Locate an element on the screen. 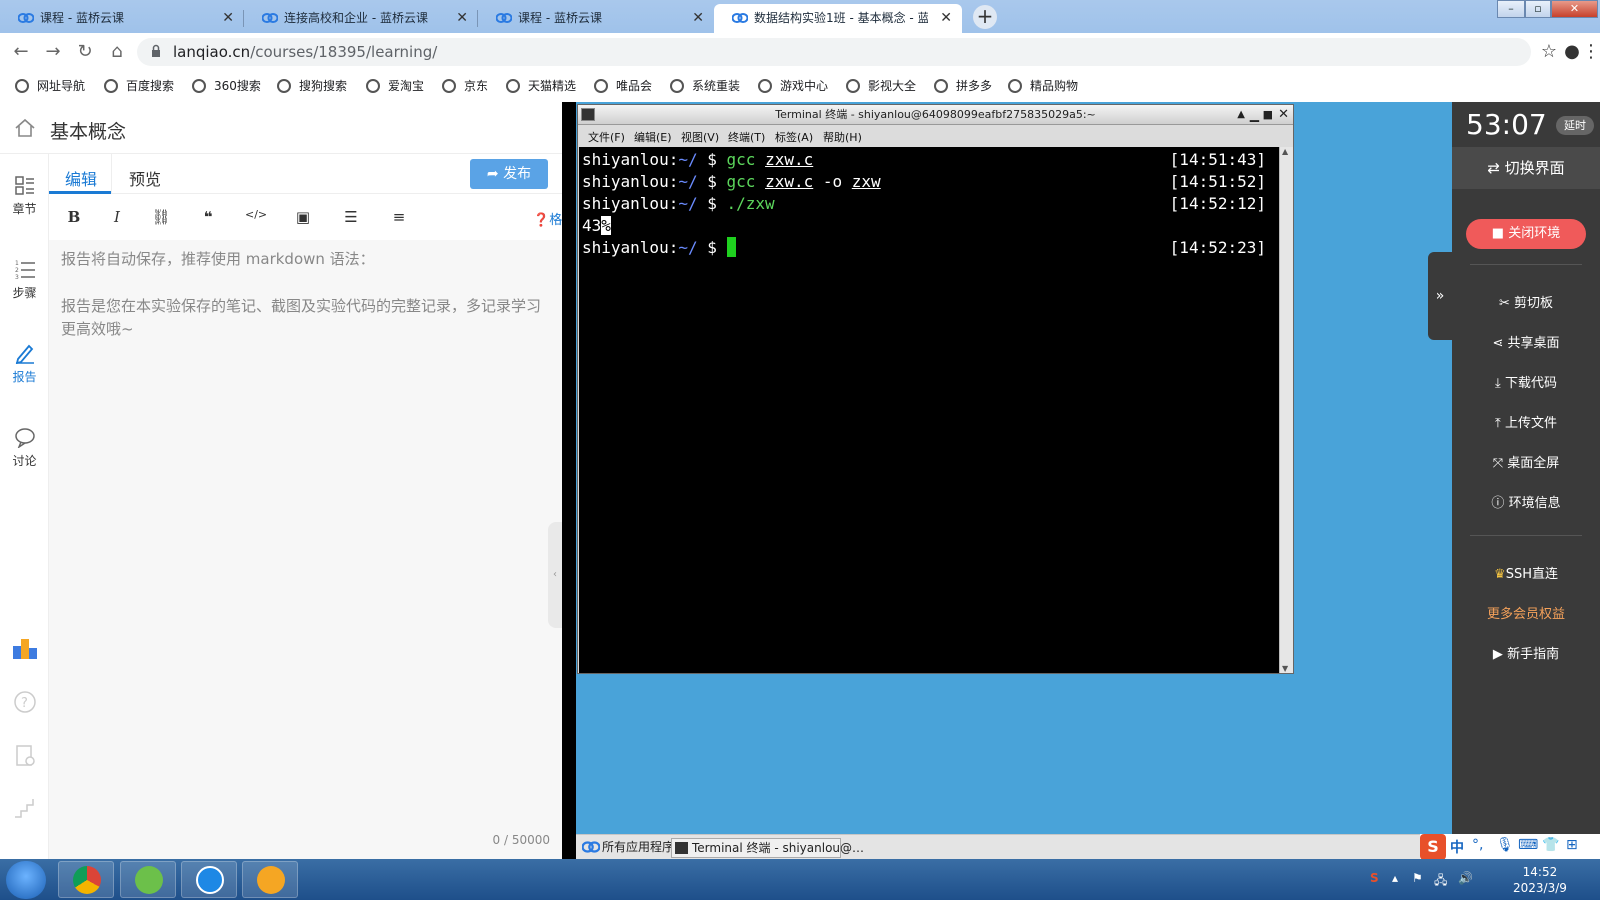  terminal-scrollbar: ▲ ▼ is located at coordinates (1286, 410).